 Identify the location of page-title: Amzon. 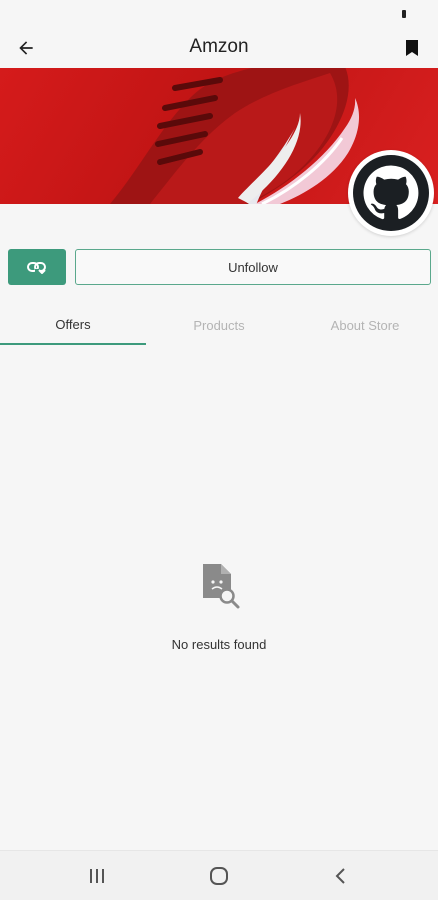
(219, 46).